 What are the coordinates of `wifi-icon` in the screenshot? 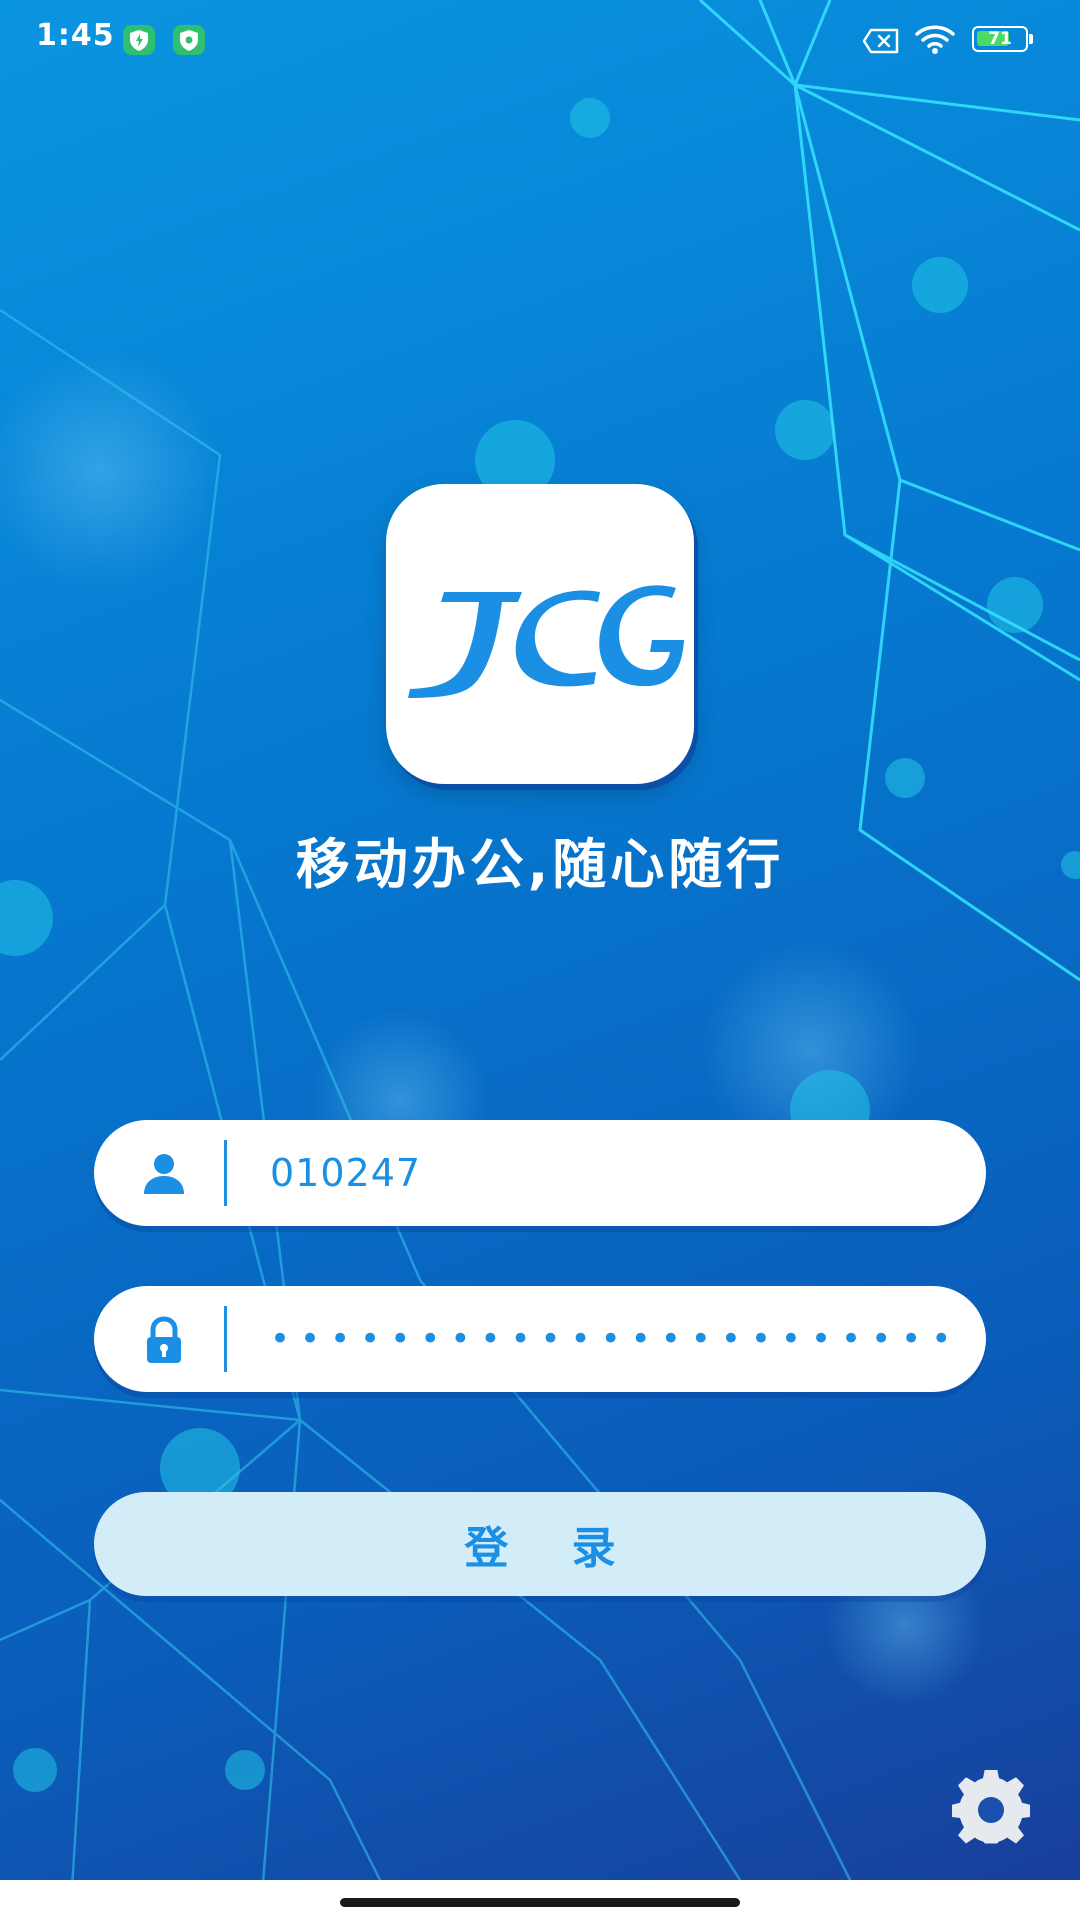 It's located at (935, 39).